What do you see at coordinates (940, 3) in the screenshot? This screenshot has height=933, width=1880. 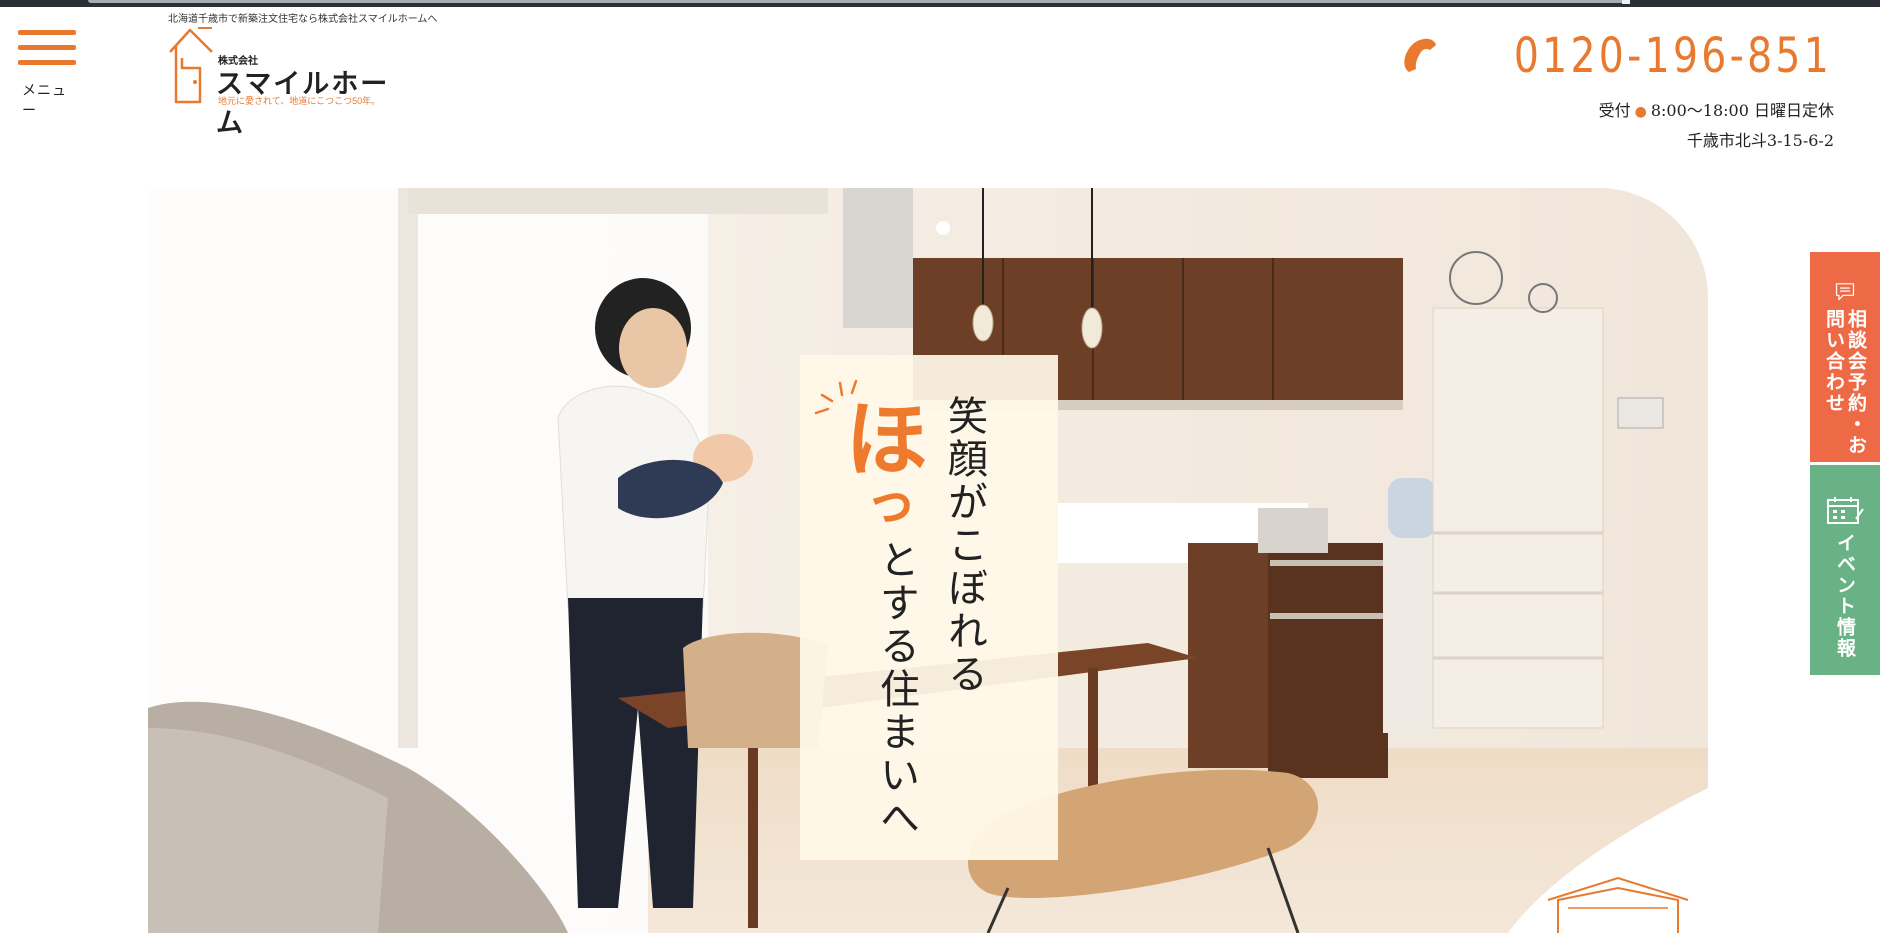 I see `browser-top-bar` at bounding box center [940, 3].